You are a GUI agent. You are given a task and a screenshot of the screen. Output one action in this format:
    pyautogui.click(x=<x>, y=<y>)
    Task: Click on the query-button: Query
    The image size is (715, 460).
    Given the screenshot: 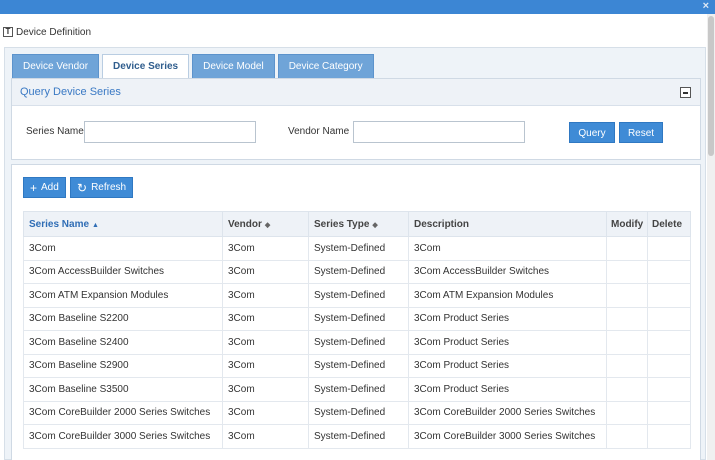 What is the action you would take?
    pyautogui.click(x=592, y=132)
    